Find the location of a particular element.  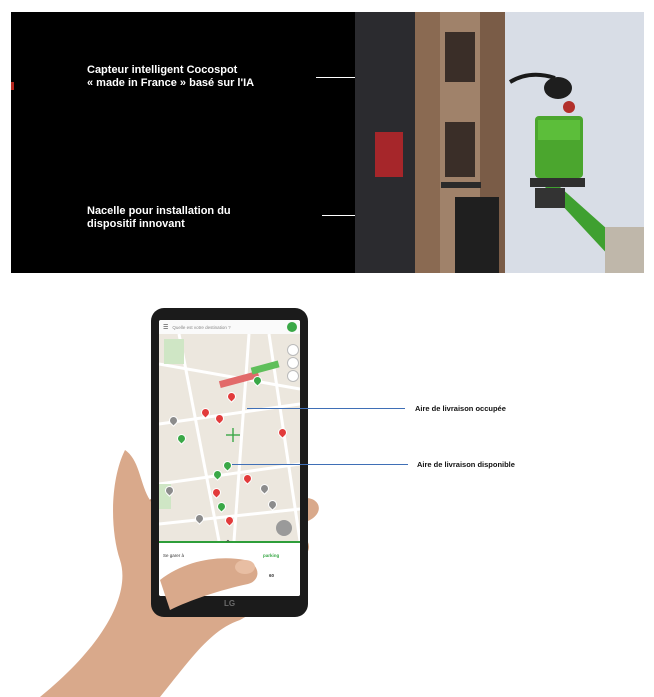

filter-control is located at coordinates (293, 363).